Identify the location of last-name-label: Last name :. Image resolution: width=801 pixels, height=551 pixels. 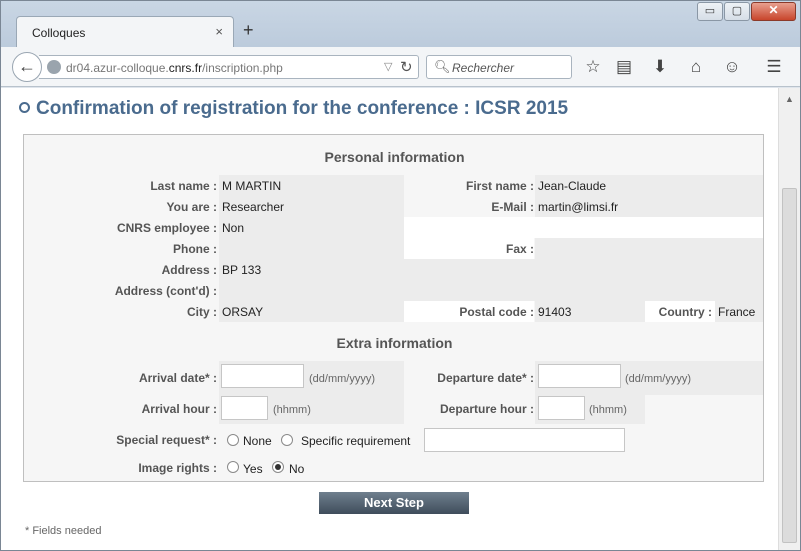
(183, 186).